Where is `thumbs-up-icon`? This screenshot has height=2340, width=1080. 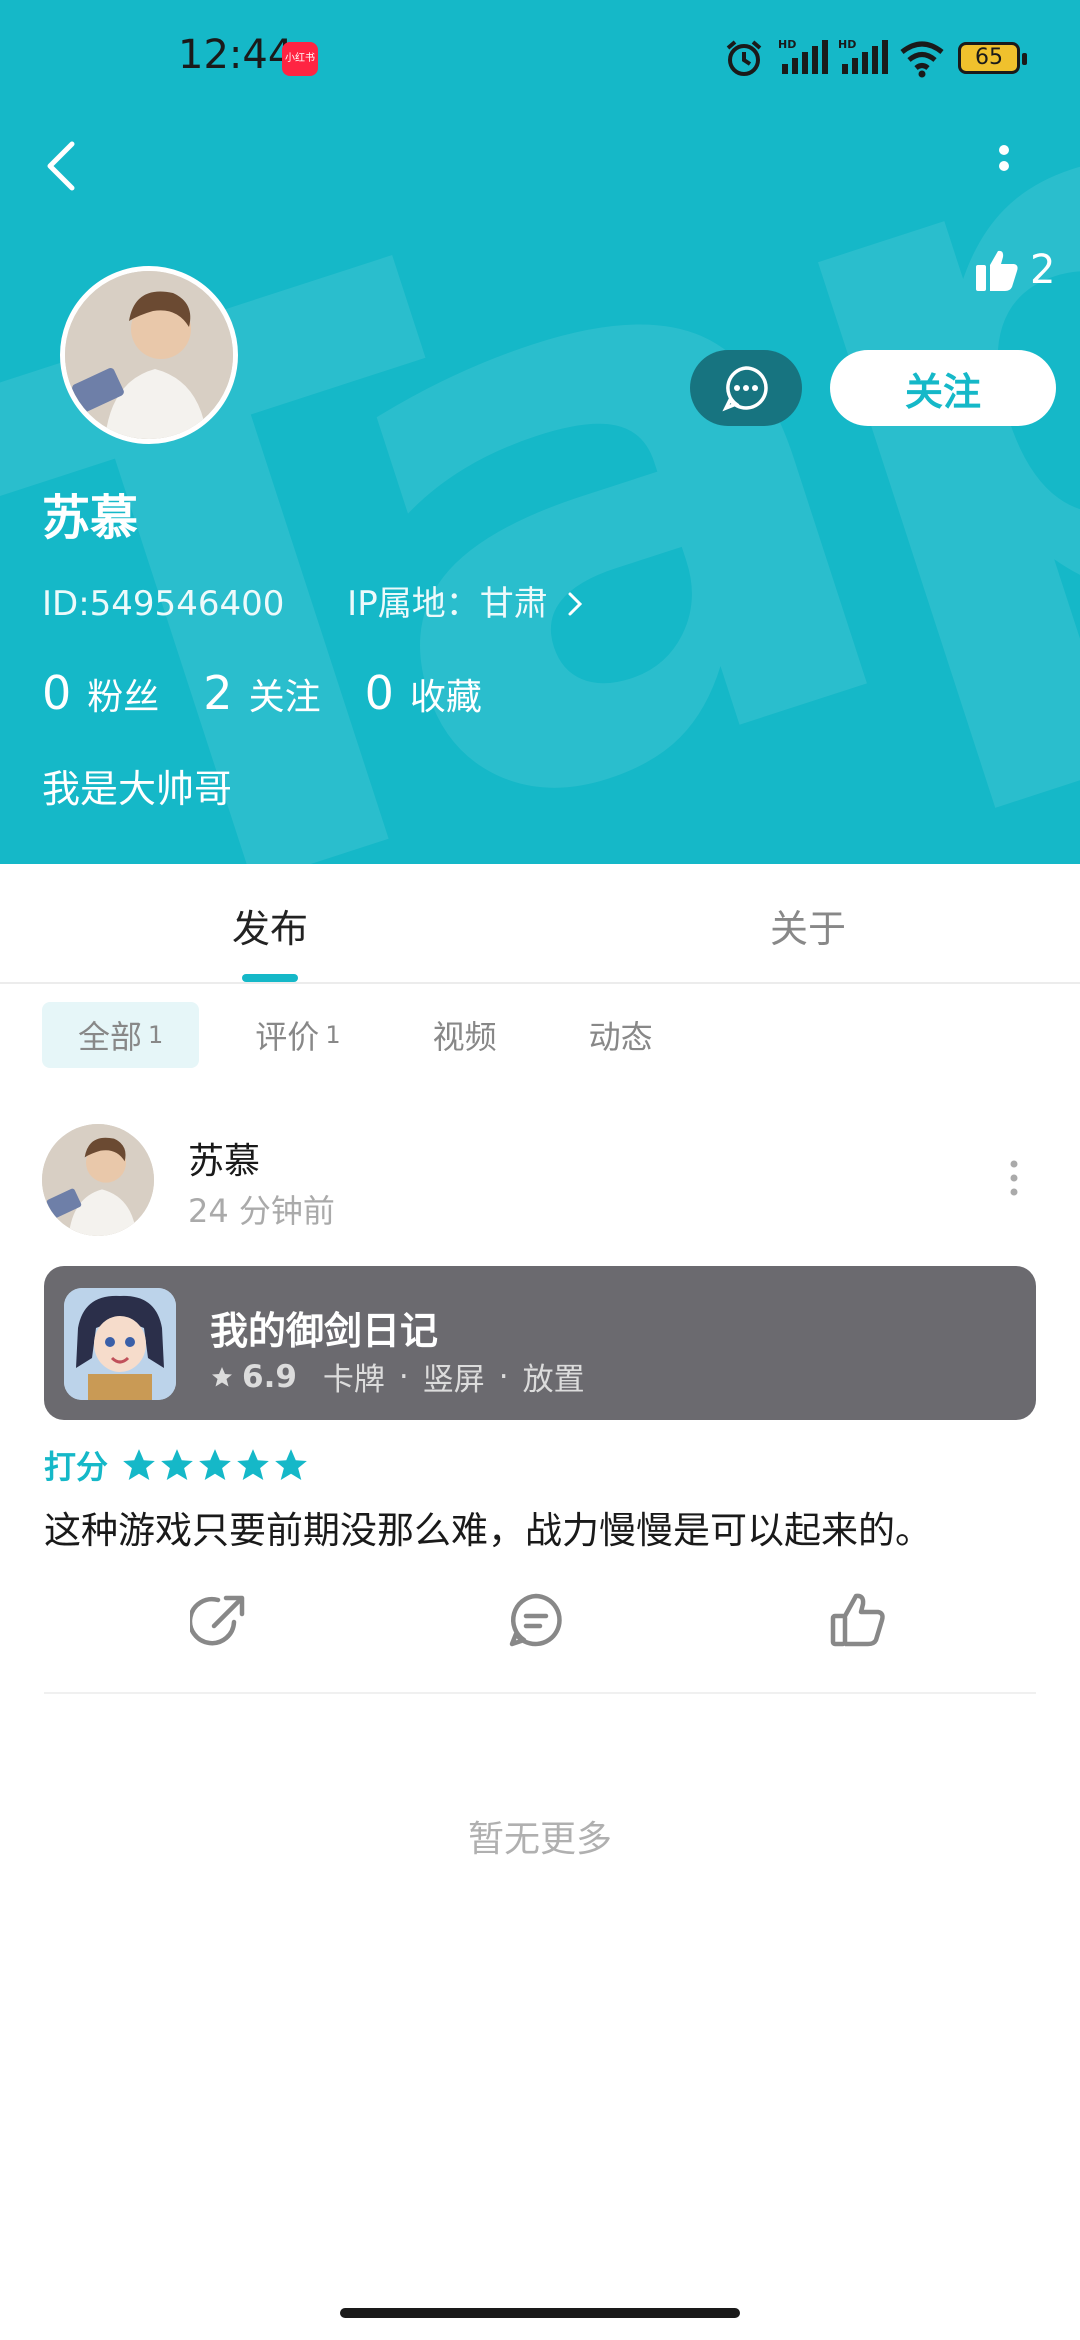
thumbs-up-icon is located at coordinates (997, 270).